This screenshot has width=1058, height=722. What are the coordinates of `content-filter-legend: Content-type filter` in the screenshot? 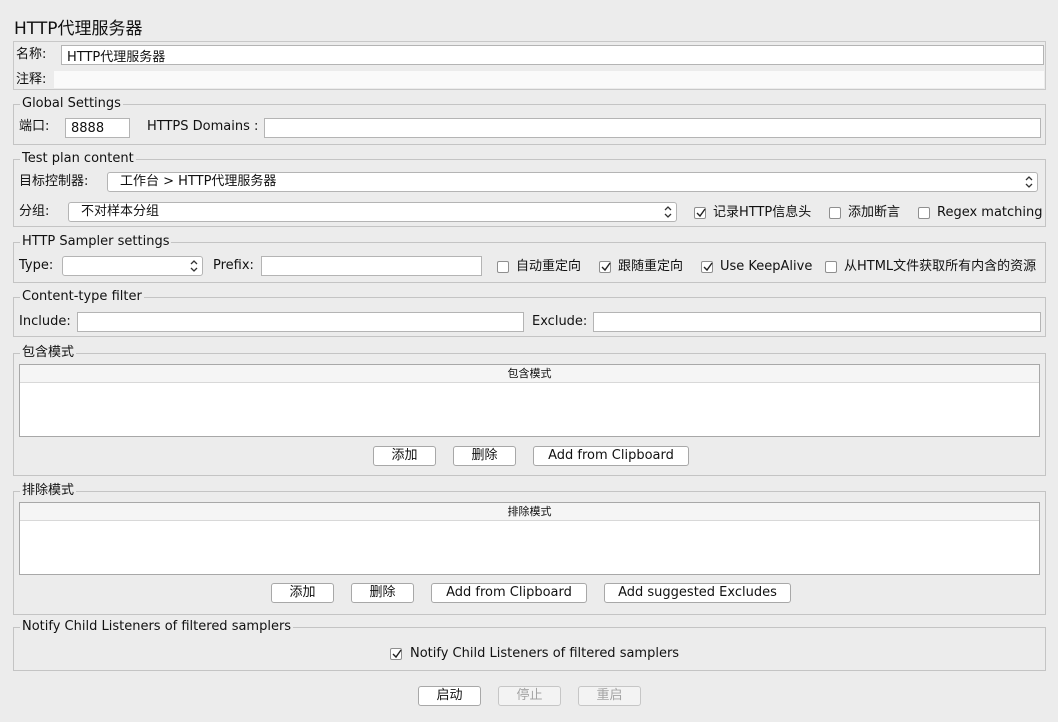 It's located at (82, 297).